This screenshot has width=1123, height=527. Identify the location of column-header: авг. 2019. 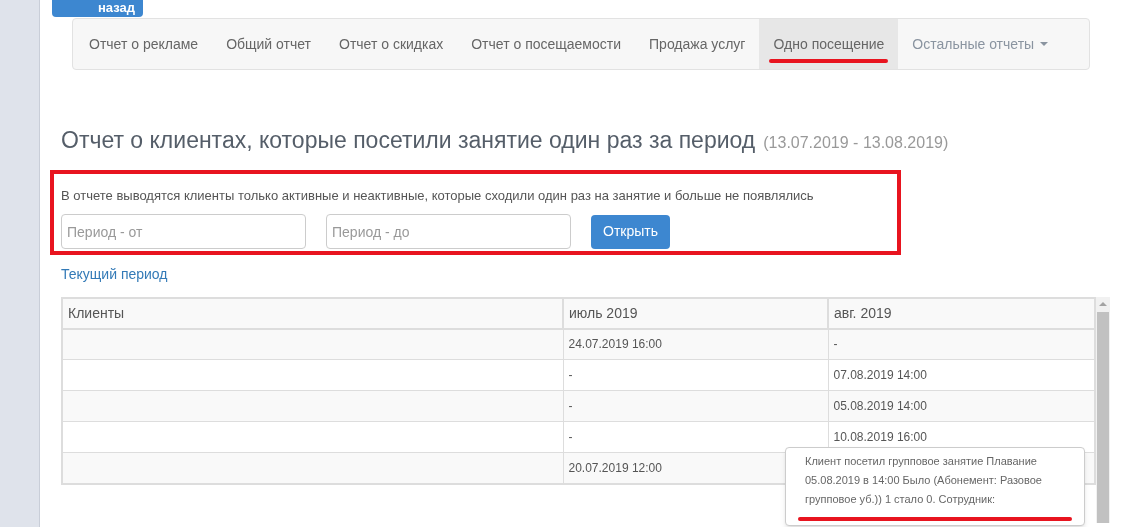
(961, 313).